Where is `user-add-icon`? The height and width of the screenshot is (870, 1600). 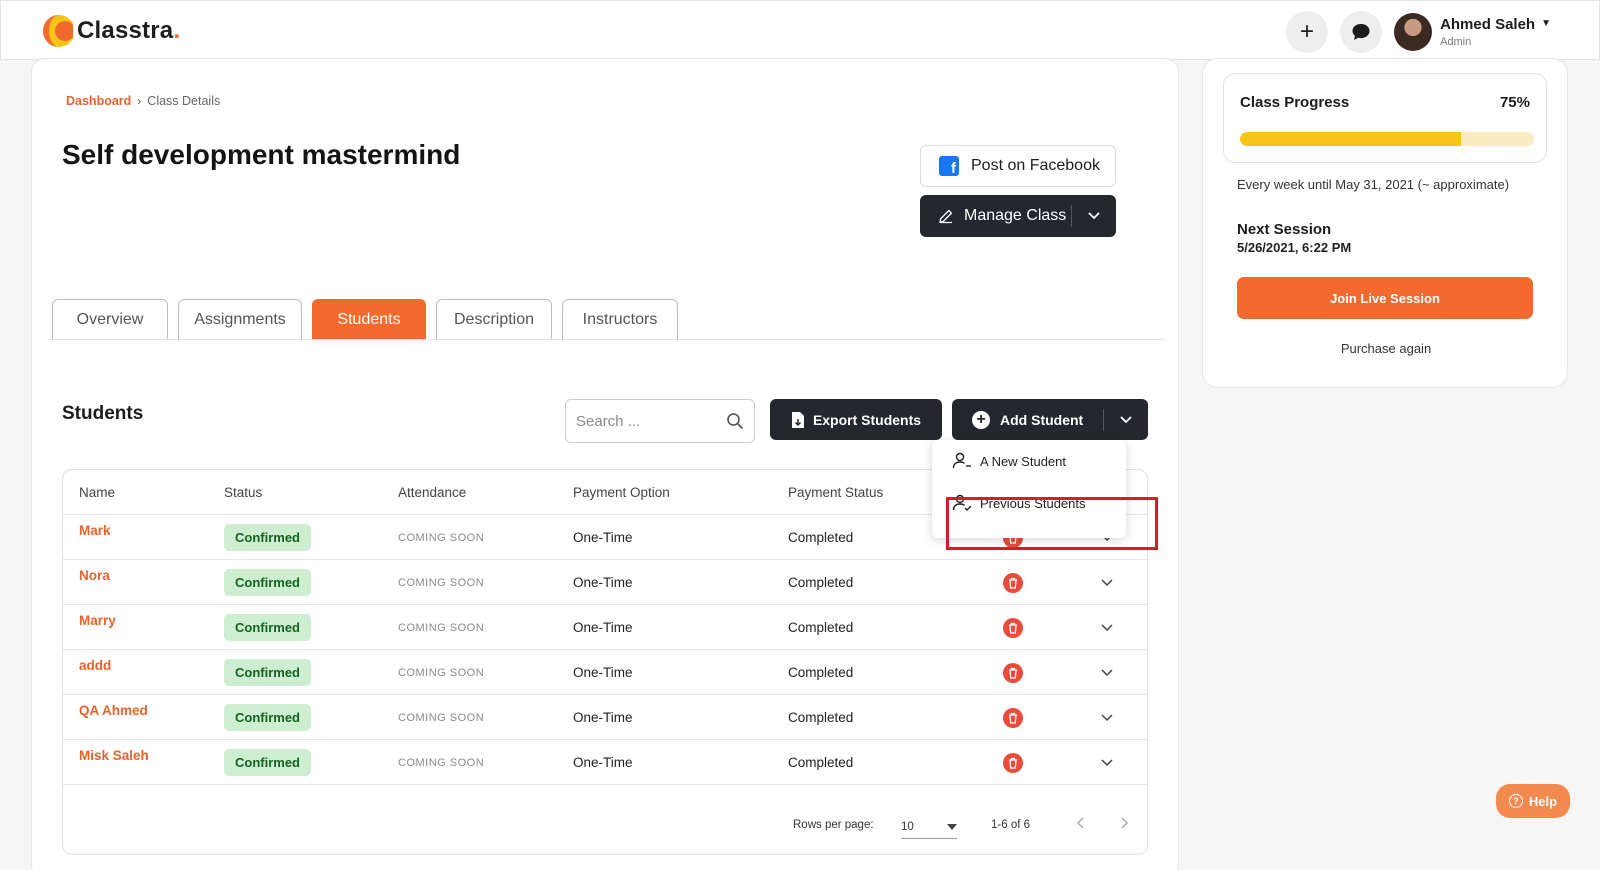 user-add-icon is located at coordinates (961, 460).